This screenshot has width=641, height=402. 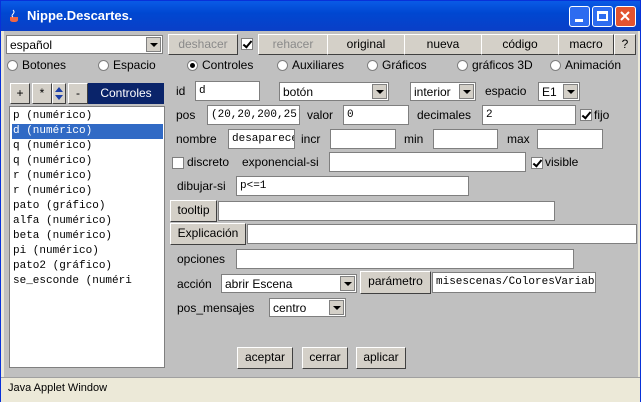 I want to click on tab-graficos: Gráficos, so click(x=404, y=65).